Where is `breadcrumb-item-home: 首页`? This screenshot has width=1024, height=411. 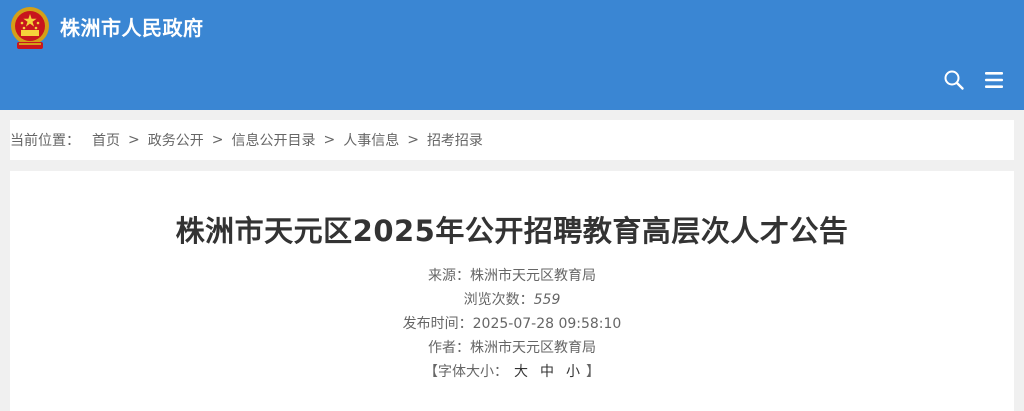 breadcrumb-item-home: 首页 is located at coordinates (106, 140).